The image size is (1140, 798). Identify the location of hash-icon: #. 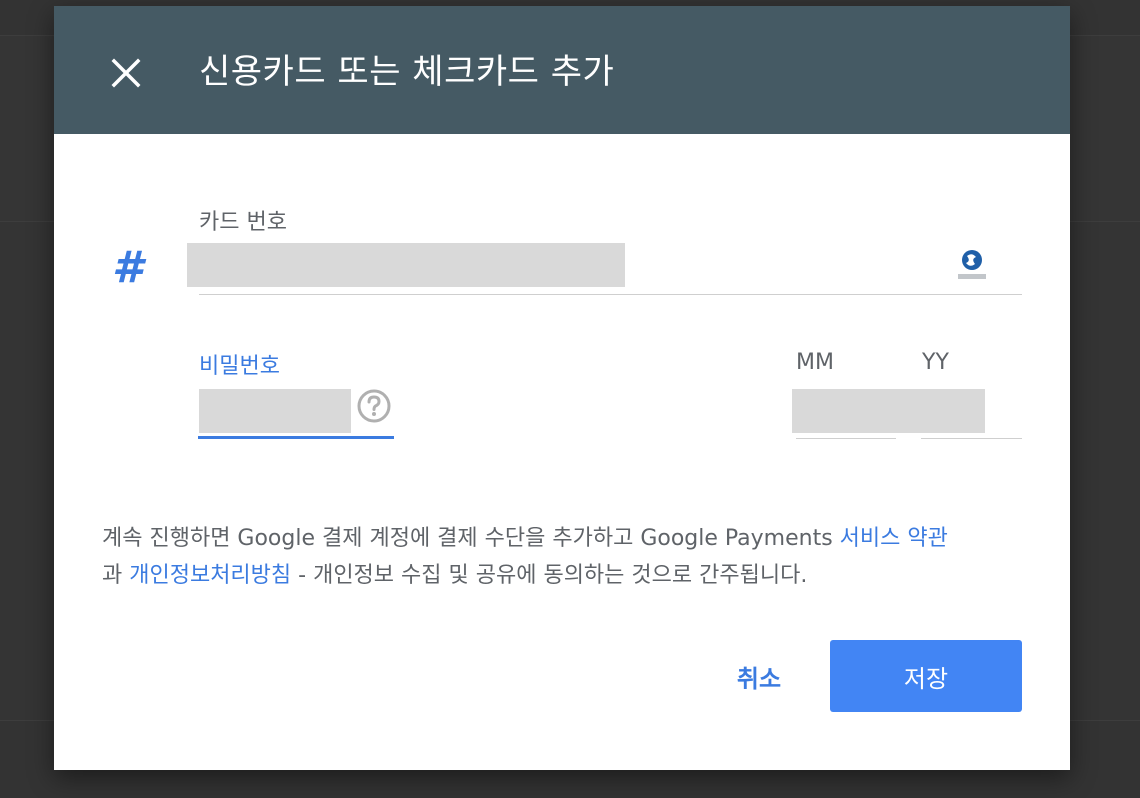
(127, 267).